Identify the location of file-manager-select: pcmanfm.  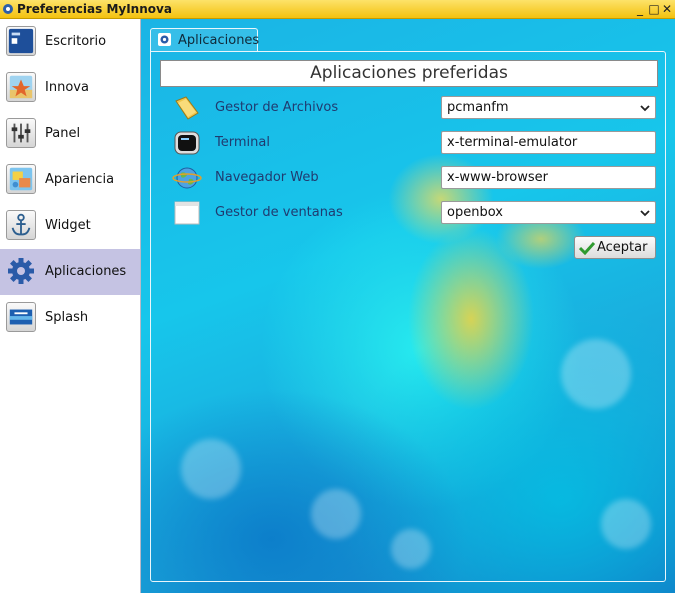
(548, 107).